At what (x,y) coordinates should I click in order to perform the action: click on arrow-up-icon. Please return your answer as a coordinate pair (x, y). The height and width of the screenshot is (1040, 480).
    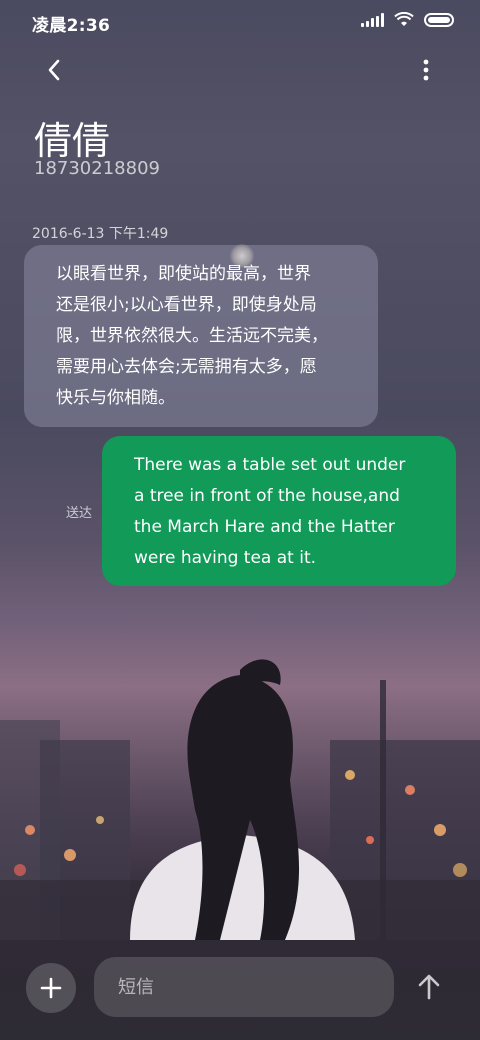
    Looking at the image, I should click on (429, 987).